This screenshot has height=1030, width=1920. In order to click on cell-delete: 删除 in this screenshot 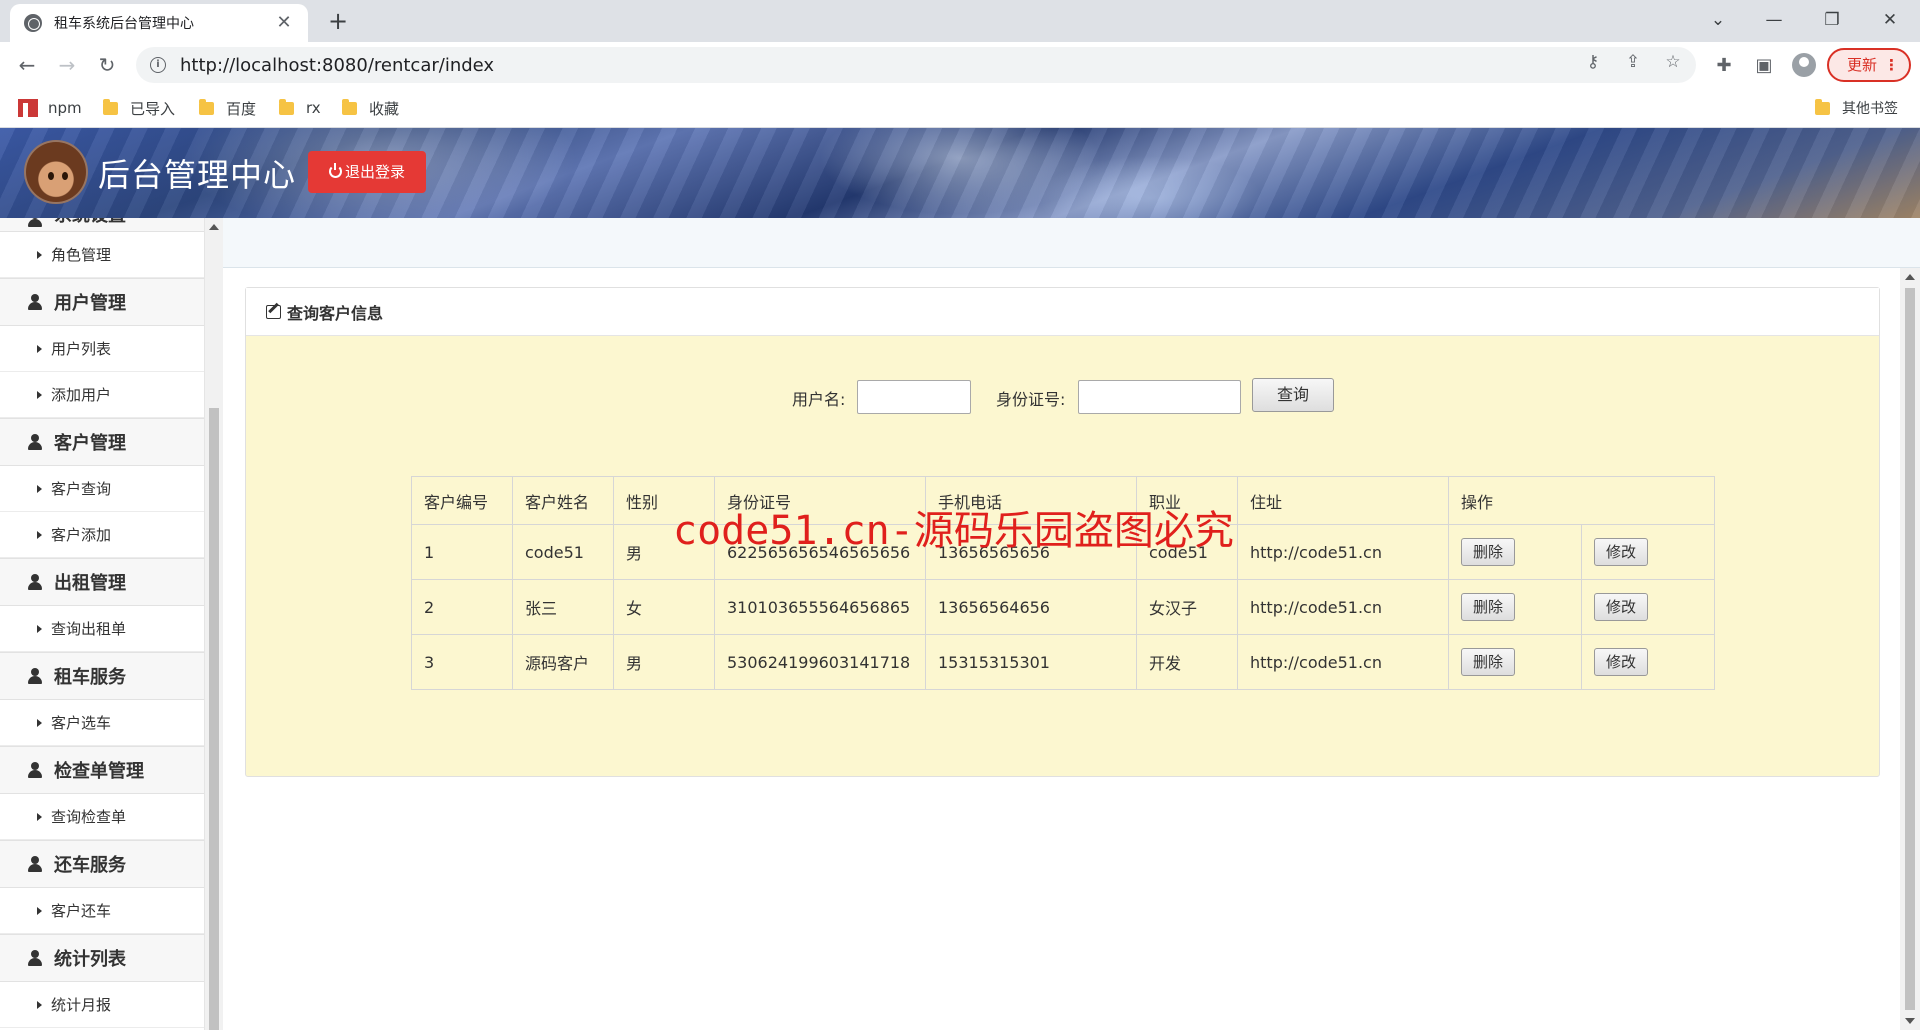, I will do `click(1515, 552)`.